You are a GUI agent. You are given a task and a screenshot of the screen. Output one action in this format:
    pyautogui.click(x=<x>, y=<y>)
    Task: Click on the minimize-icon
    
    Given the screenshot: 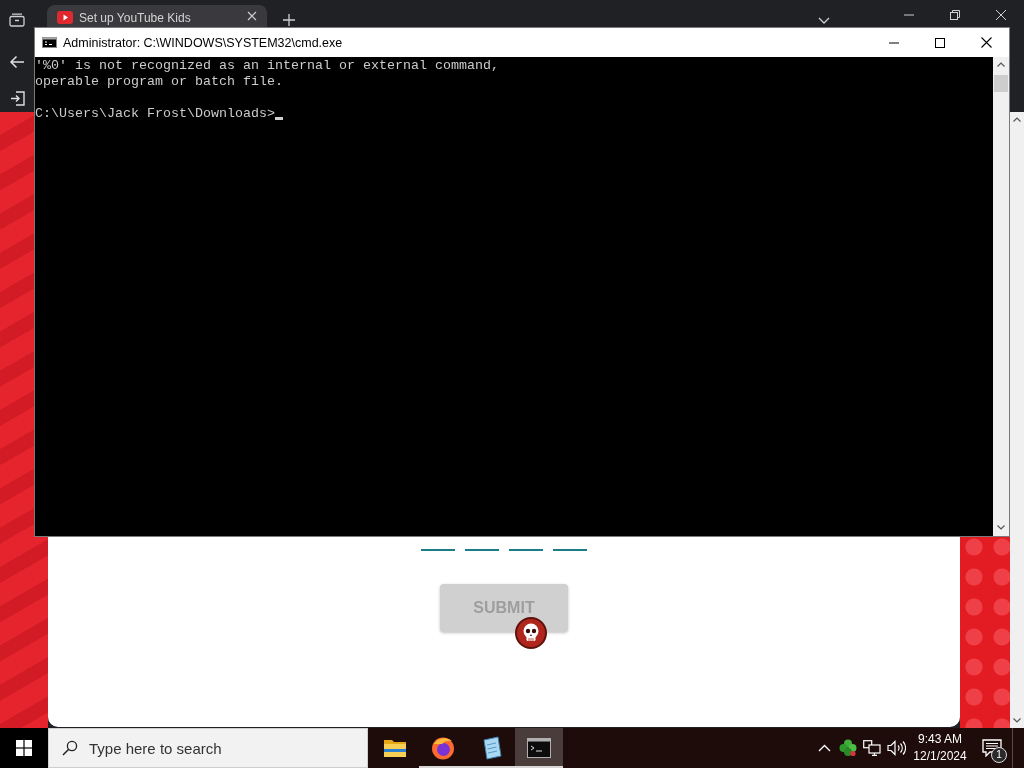 What is the action you would take?
    pyautogui.click(x=894, y=42)
    